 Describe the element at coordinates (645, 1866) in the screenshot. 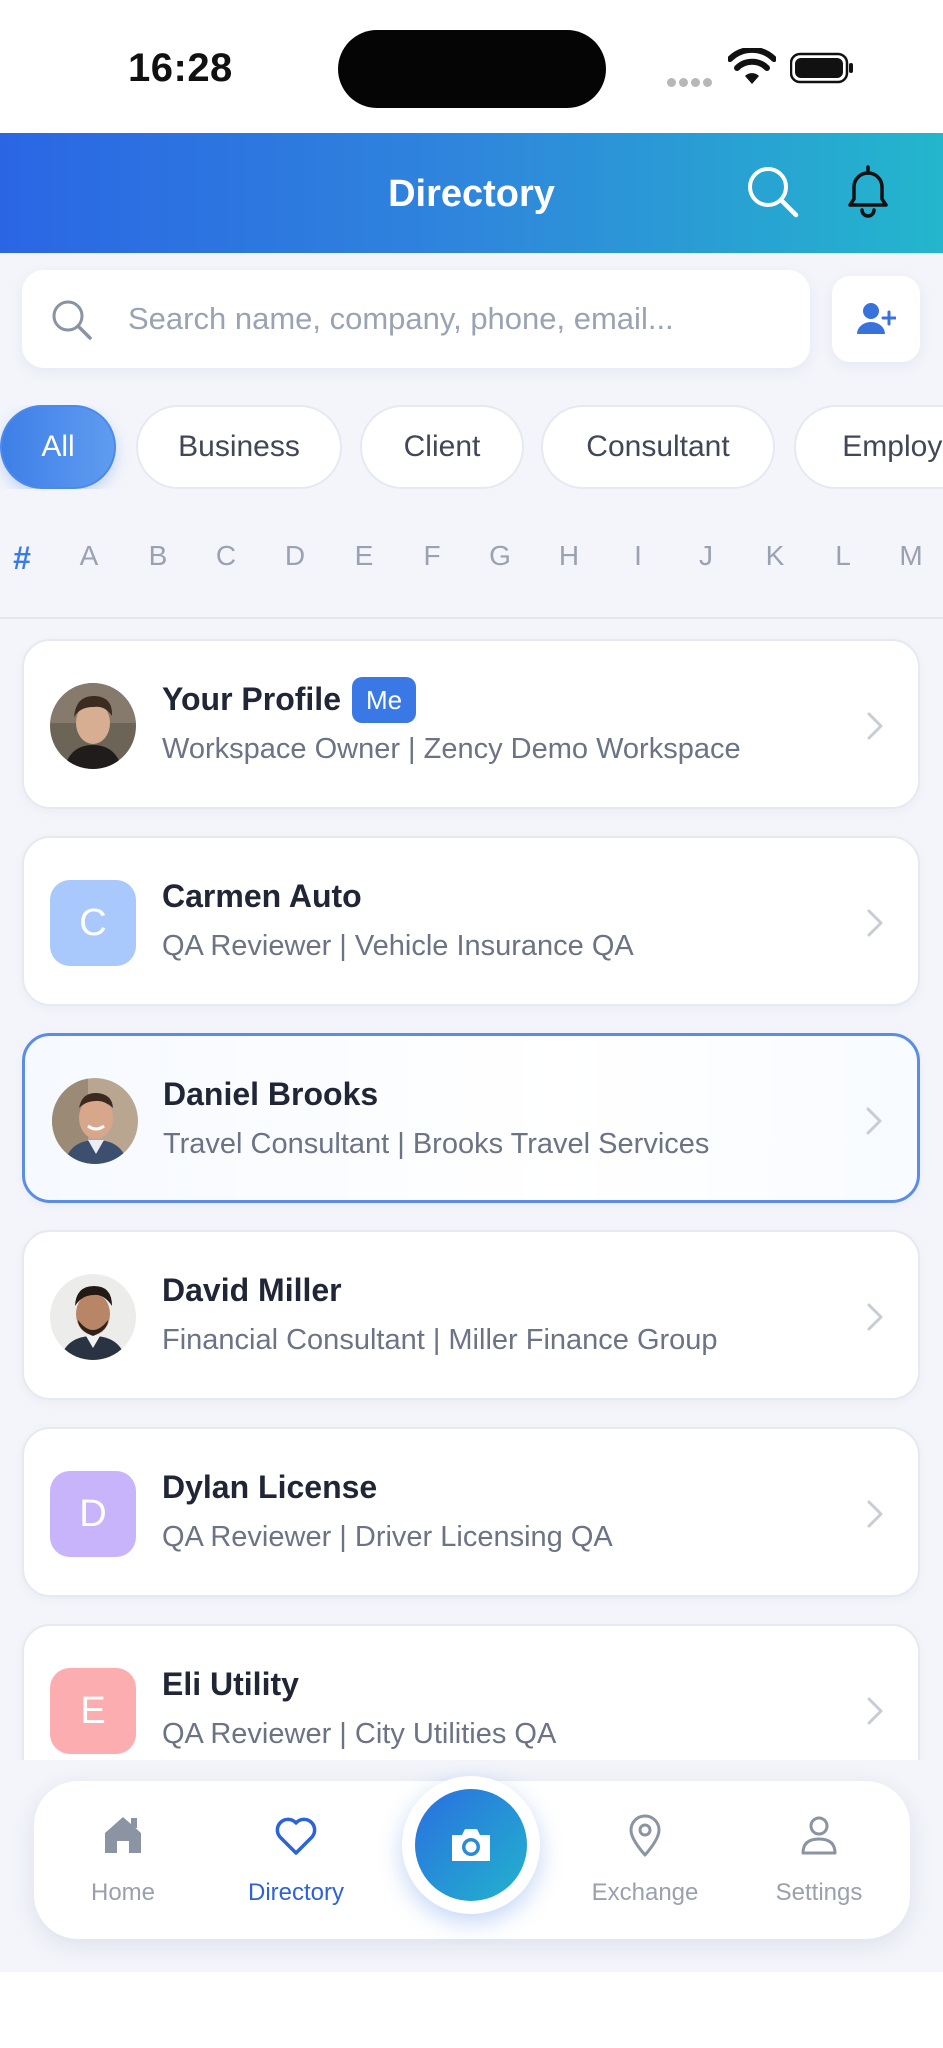

I see `nav-exchange: Exchange` at that location.